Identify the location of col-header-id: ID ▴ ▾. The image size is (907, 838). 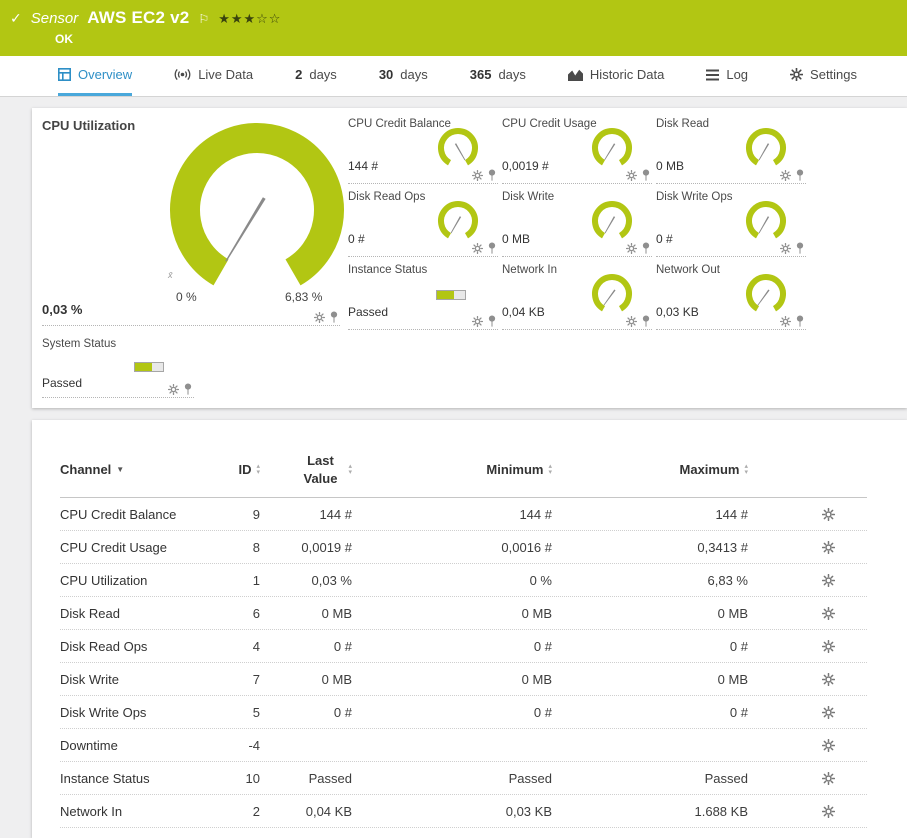
(230, 469).